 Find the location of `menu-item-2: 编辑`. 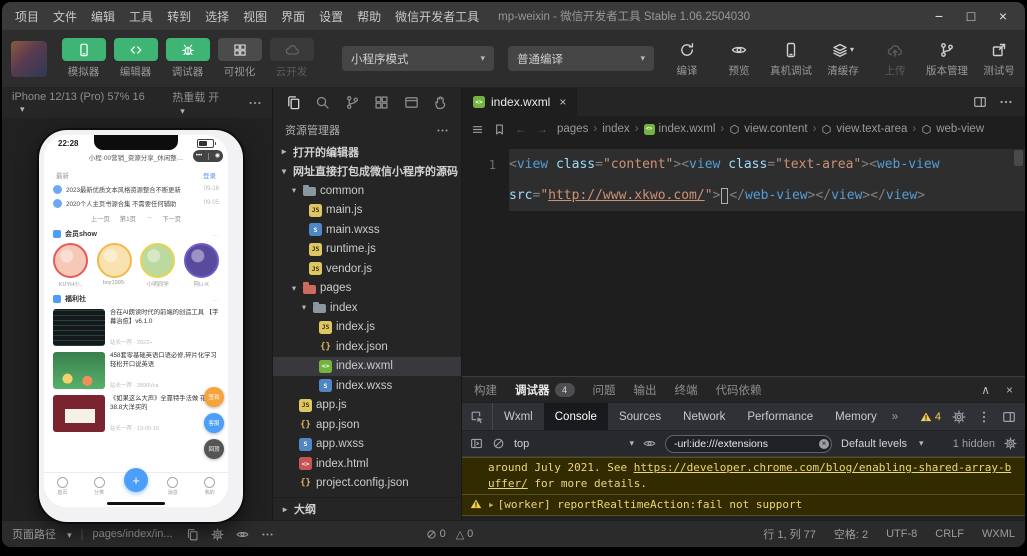

menu-item-2: 编辑 is located at coordinates (103, 16).